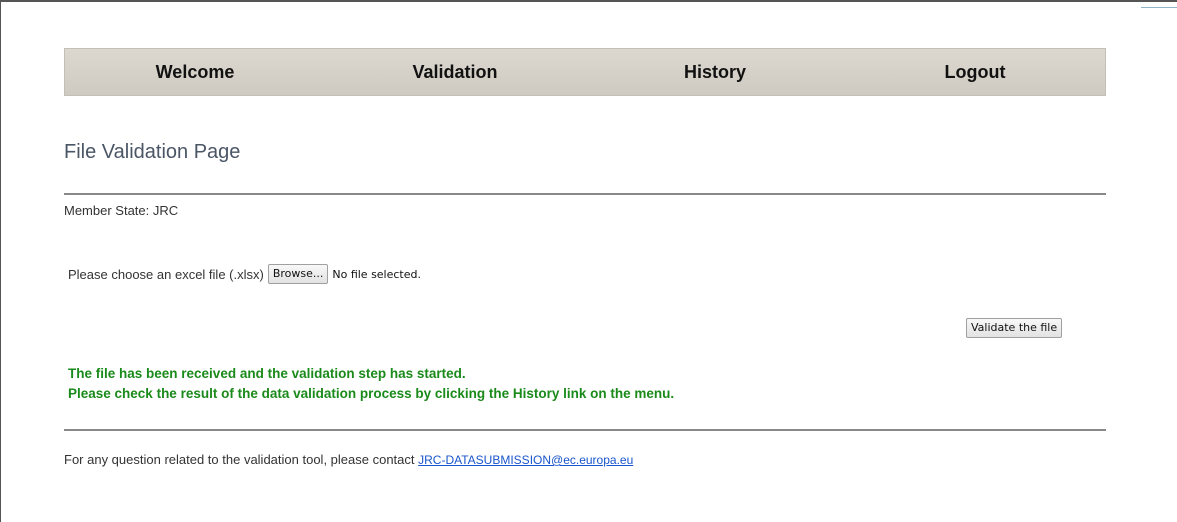  I want to click on validate-file-button: Validate the file, so click(1014, 328).